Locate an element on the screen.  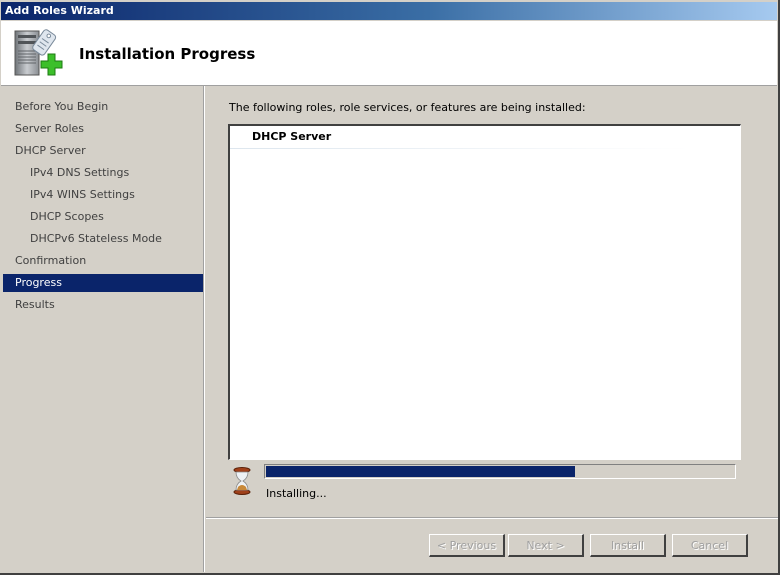
nav-item-confirmation: Confirmation is located at coordinates (103, 261).